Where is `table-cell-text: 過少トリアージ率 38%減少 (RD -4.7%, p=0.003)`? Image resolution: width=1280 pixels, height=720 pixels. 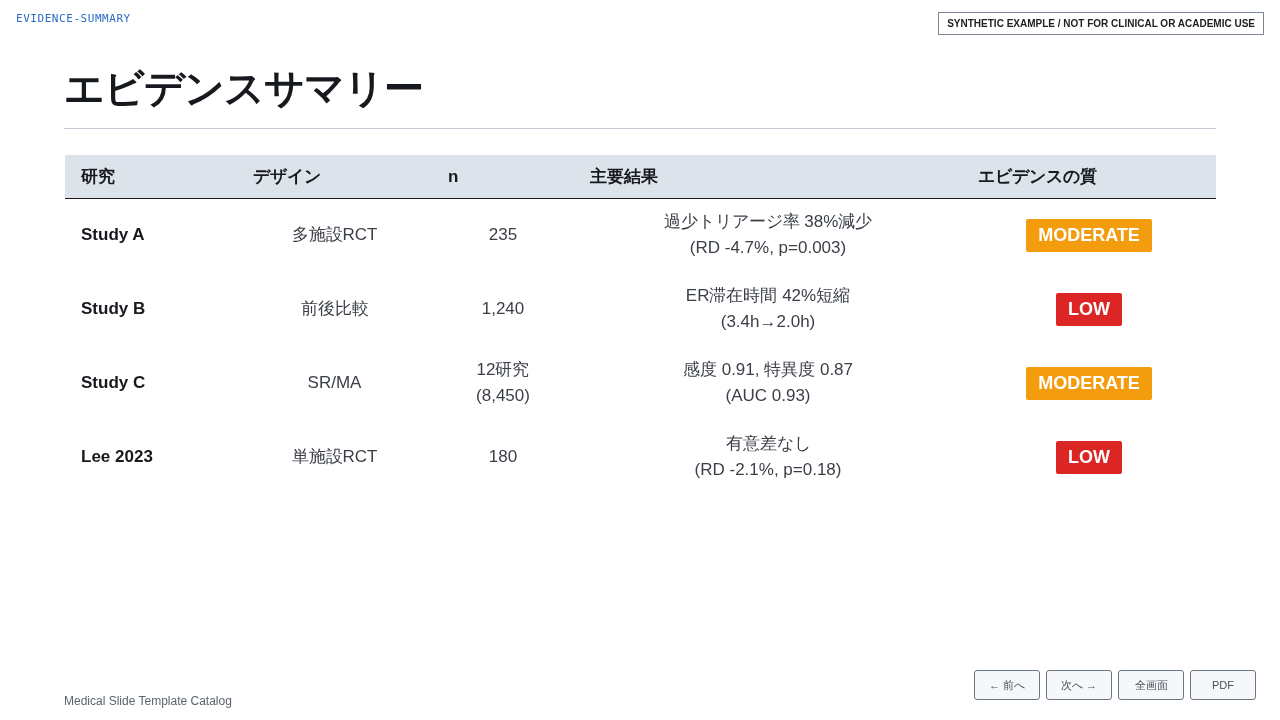
table-cell-text: 過少トリアージ率 38%減少 (RD -4.7%, p=0.003) is located at coordinates (768, 235).